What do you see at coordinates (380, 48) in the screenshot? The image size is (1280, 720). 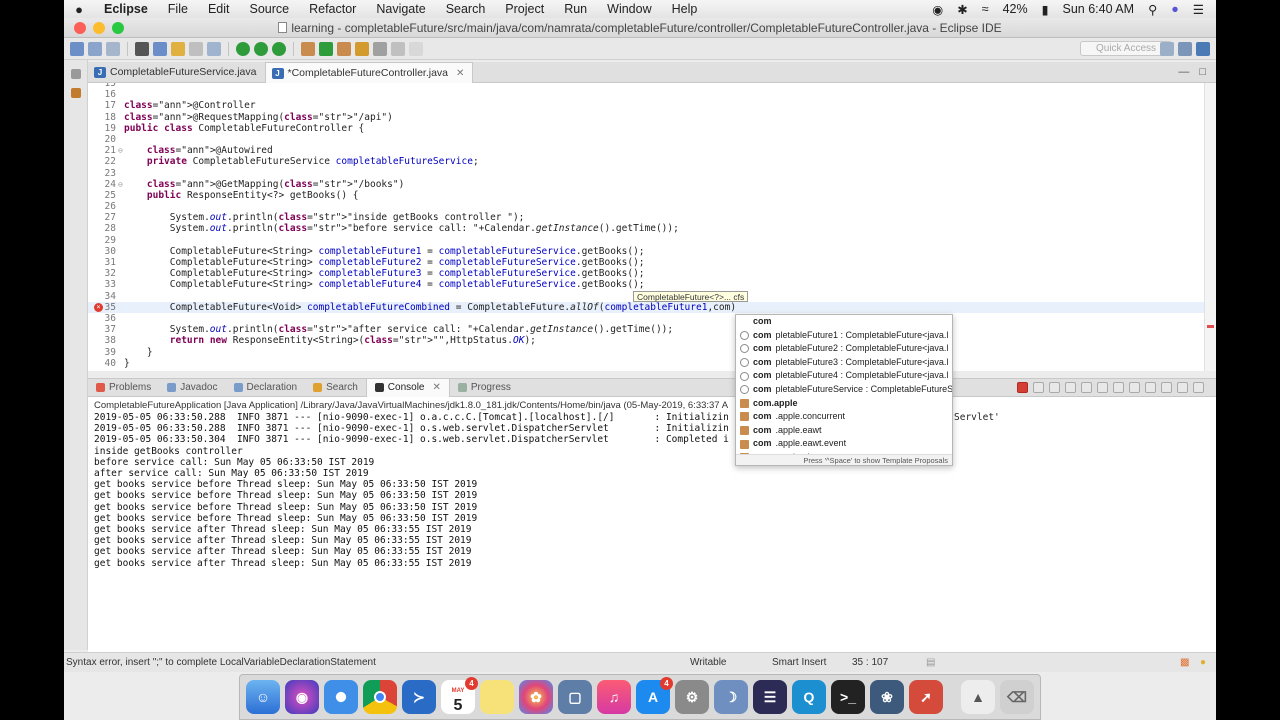 I see `next-annotation-icon` at bounding box center [380, 48].